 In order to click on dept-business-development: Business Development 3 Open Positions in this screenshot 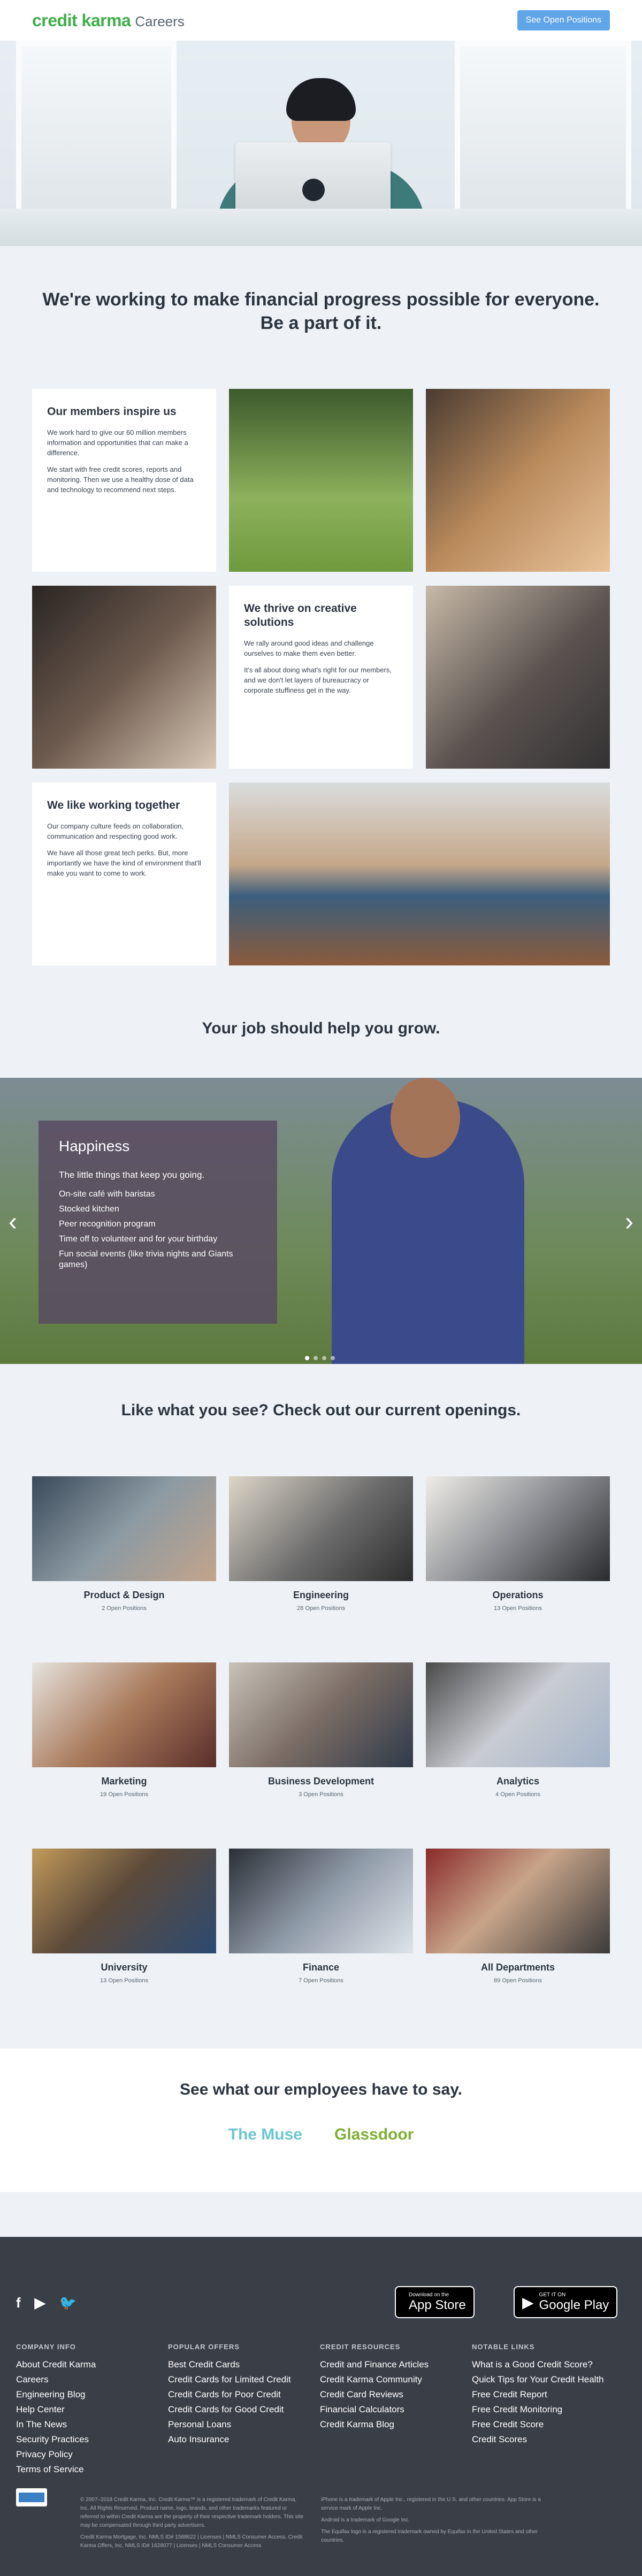, I will do `click(321, 1730)`.